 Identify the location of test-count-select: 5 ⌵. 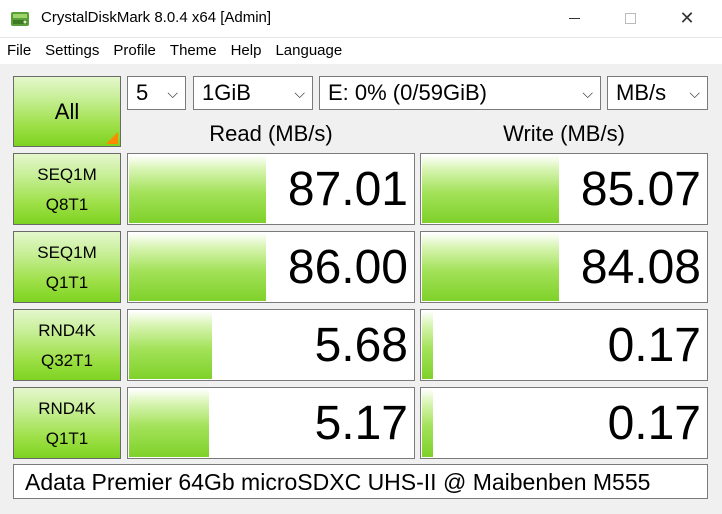
(156, 93).